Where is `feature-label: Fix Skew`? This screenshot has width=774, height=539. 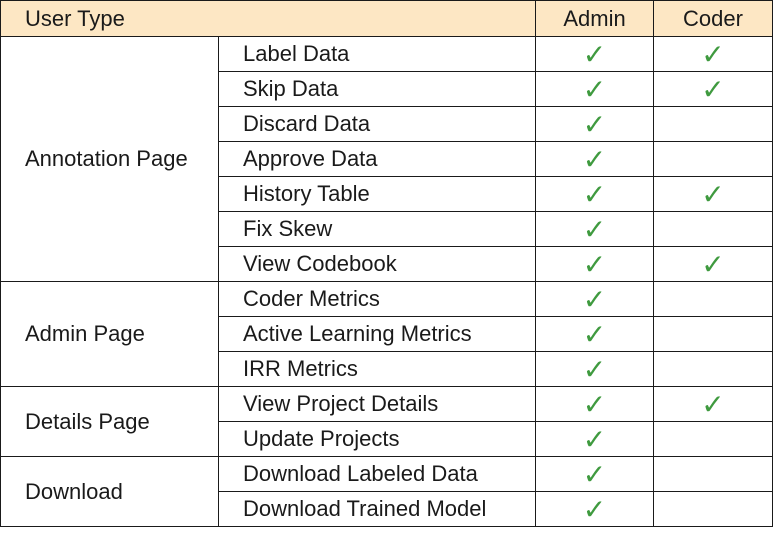
feature-label: Fix Skew is located at coordinates (377, 229).